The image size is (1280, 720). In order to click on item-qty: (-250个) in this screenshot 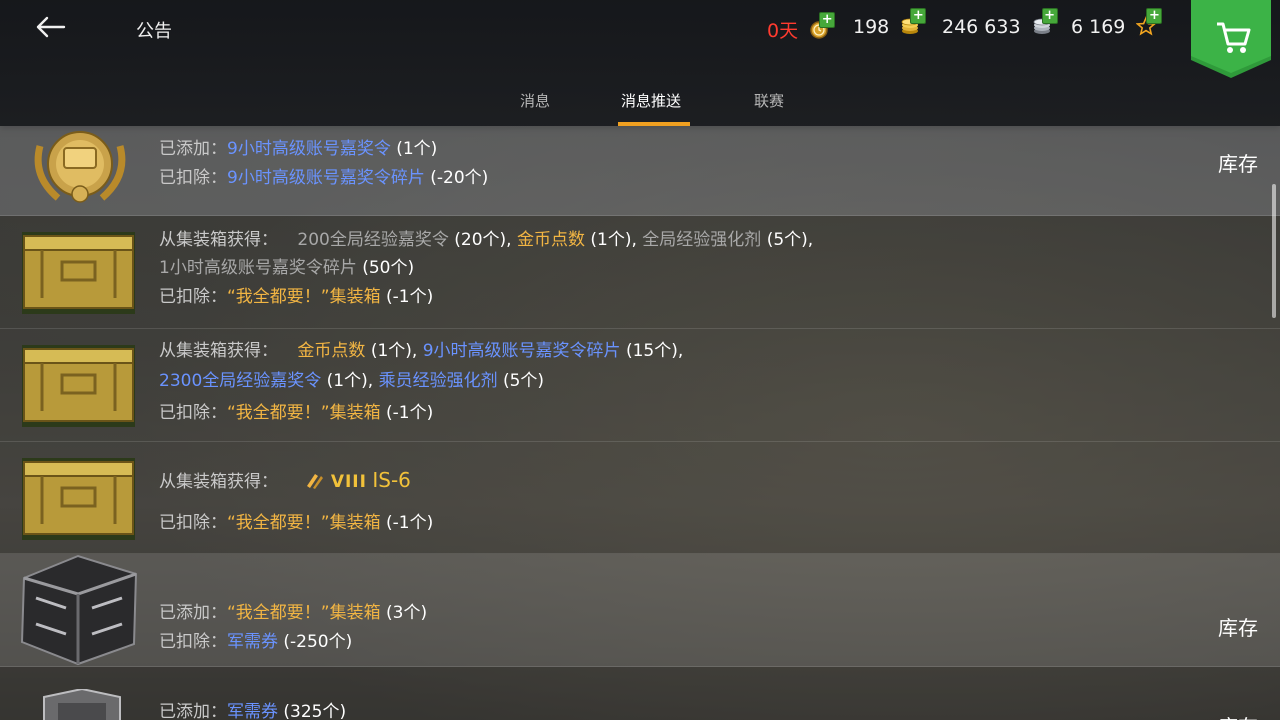, I will do `click(318, 642)`.